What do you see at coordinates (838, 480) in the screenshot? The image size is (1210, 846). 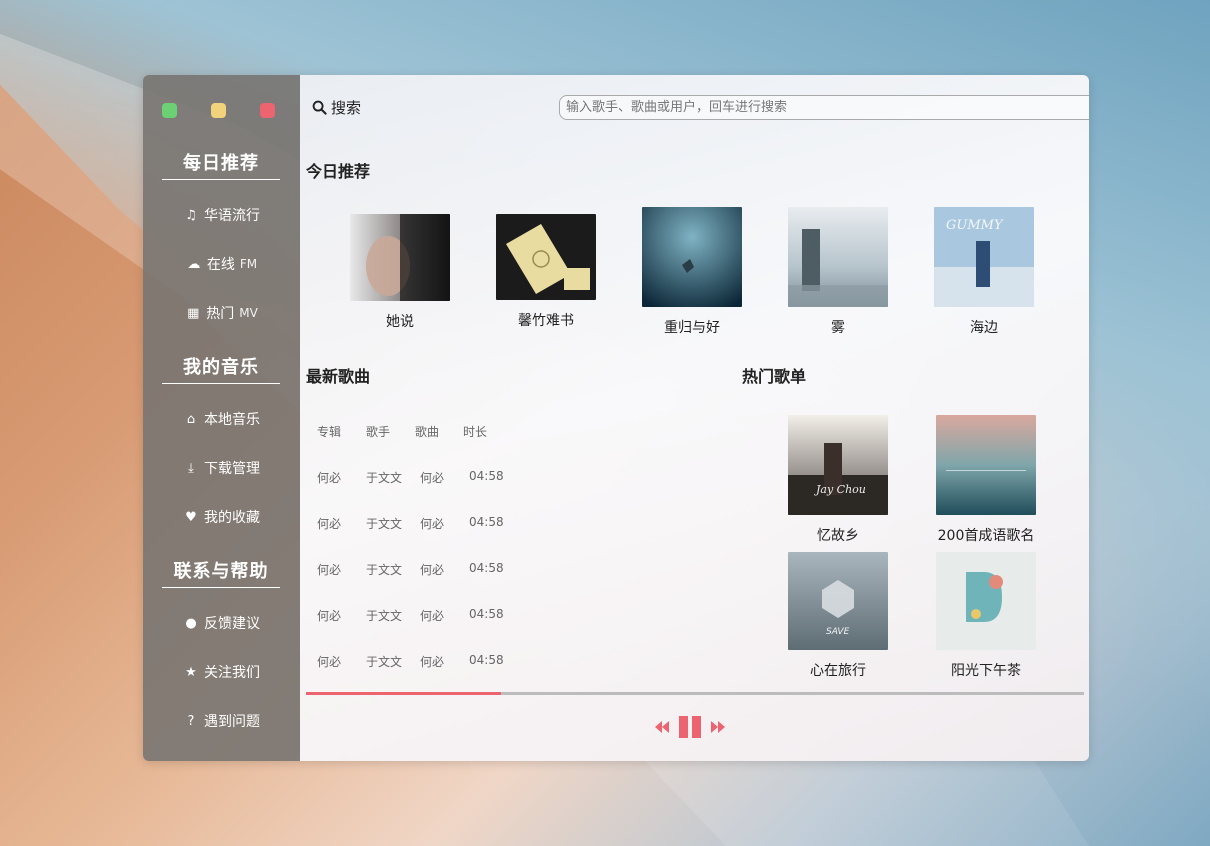 I see `playlist-card: Jay Chou 忆故乡` at bounding box center [838, 480].